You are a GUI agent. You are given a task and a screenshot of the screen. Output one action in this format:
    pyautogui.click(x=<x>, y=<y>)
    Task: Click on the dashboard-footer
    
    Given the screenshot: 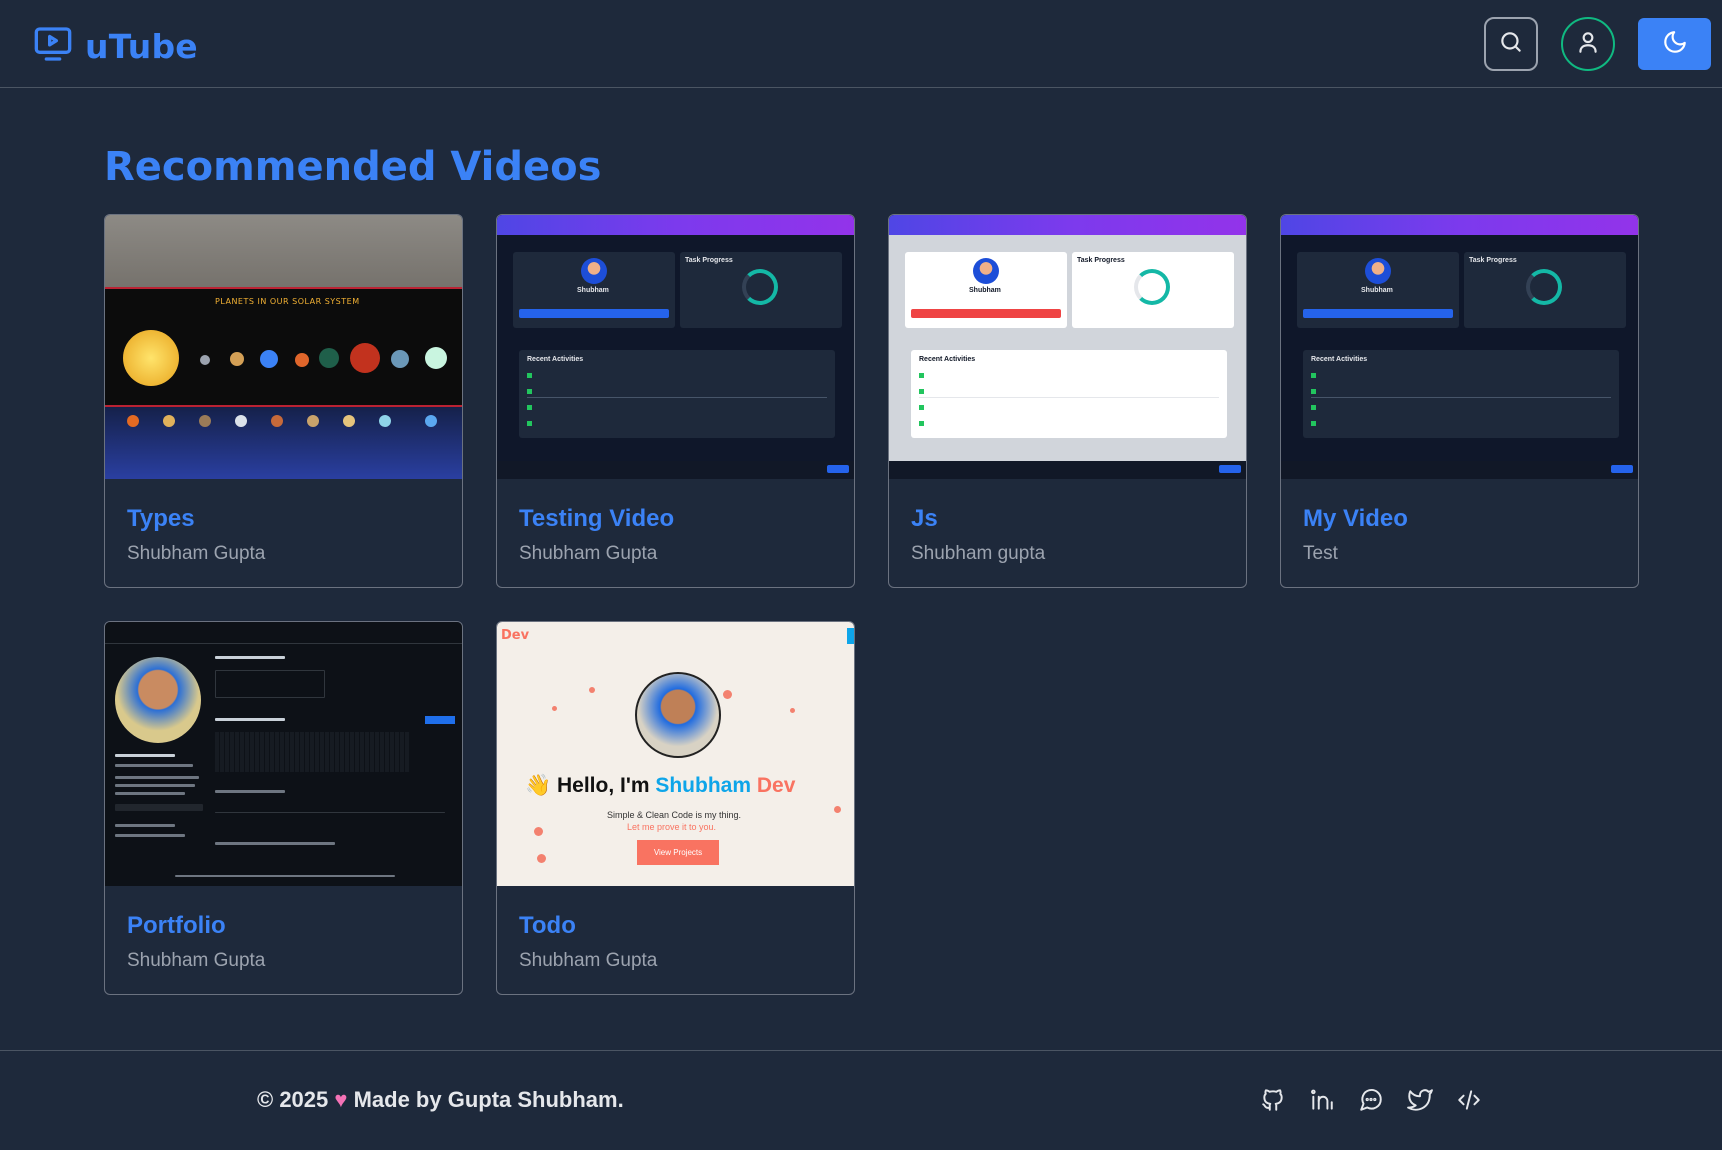 What is the action you would take?
    pyautogui.click(x=1067, y=470)
    